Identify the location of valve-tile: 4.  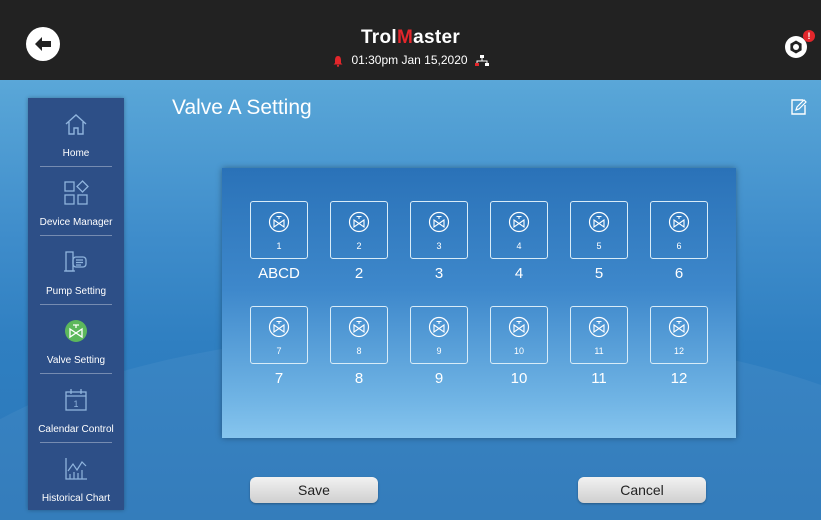
(519, 230).